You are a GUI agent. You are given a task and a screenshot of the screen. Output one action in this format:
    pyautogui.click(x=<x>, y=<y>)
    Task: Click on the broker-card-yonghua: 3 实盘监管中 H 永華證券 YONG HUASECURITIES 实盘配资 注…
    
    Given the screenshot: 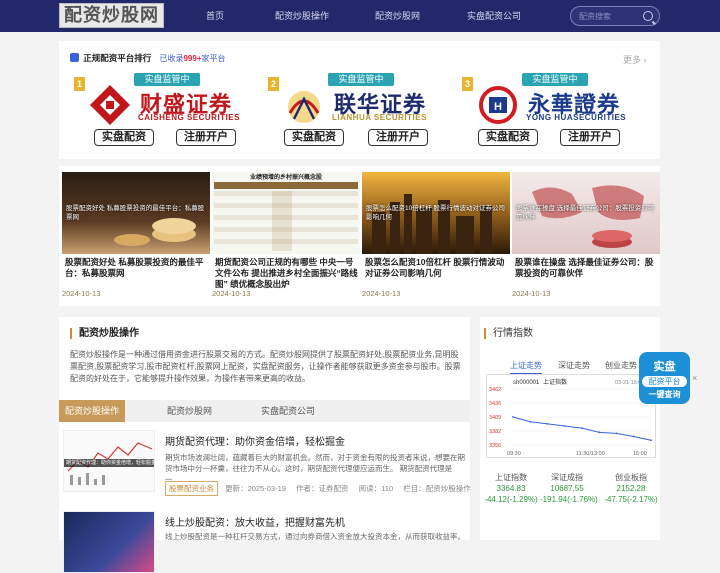 What is the action you would take?
    pyautogui.click(x=553, y=112)
    